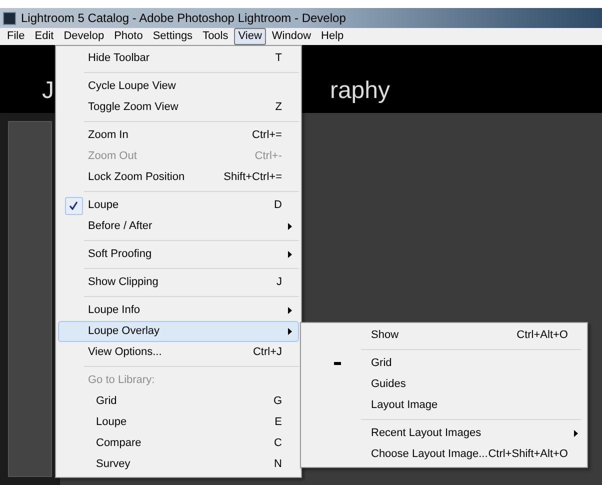 The width and height of the screenshot is (602, 485). Describe the element at coordinates (9, 18) in the screenshot. I see `app-icon` at that location.